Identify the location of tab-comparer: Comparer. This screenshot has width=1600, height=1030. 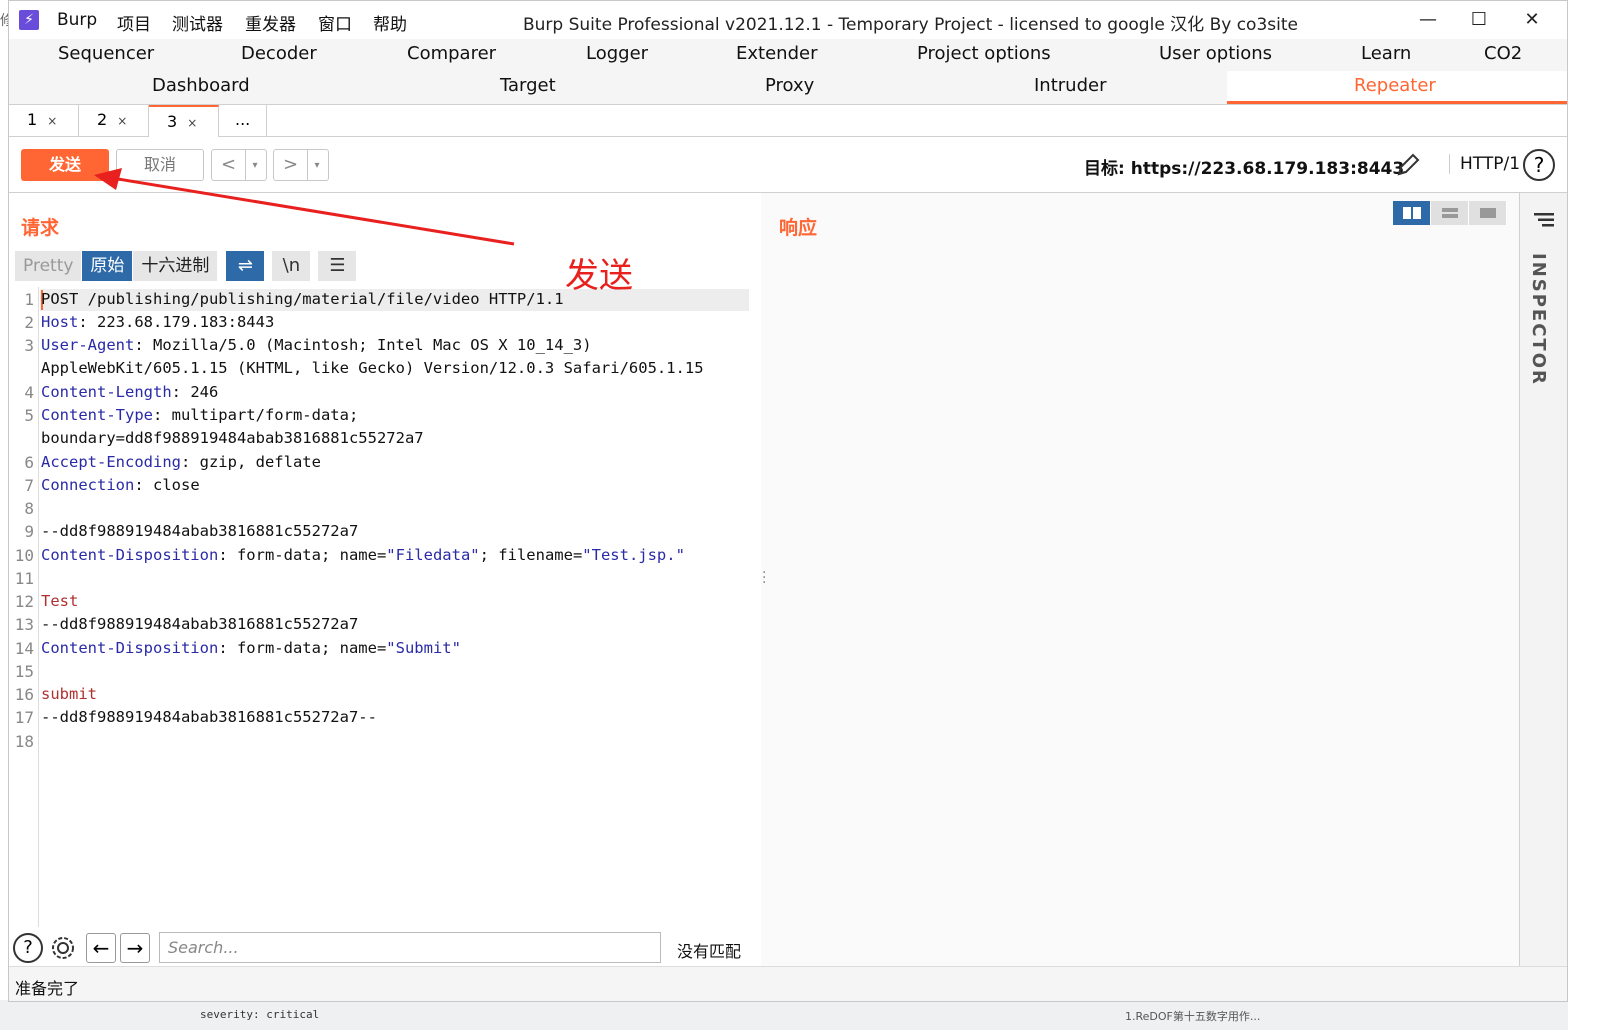
(451, 53).